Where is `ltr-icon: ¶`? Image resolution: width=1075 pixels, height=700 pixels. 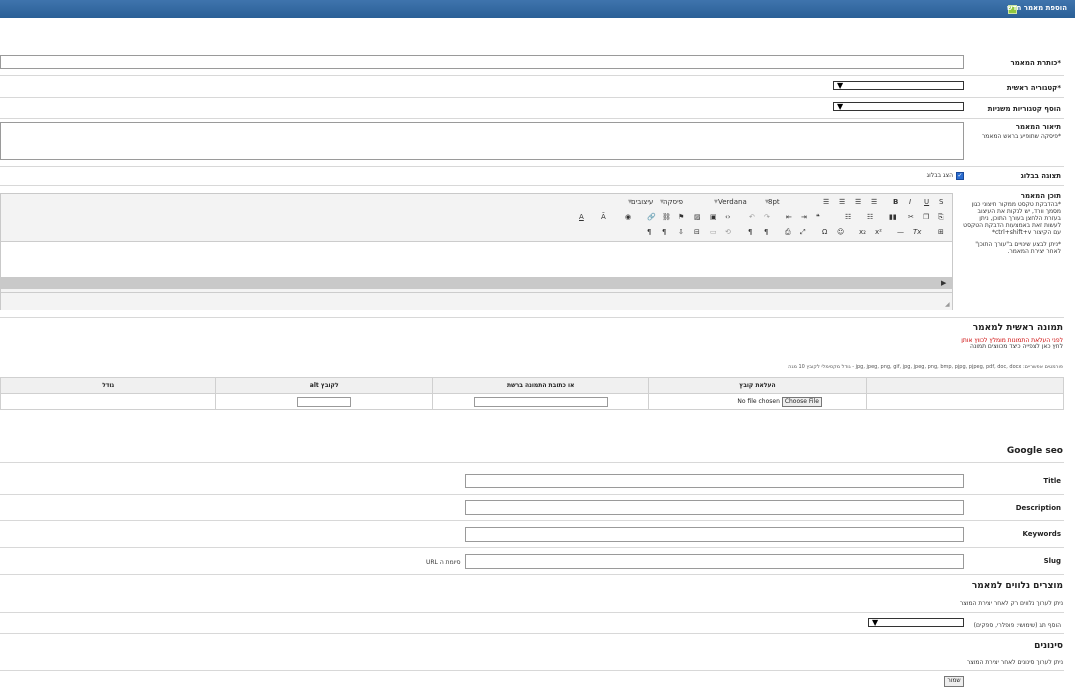 ltr-icon: ¶ is located at coordinates (750, 232).